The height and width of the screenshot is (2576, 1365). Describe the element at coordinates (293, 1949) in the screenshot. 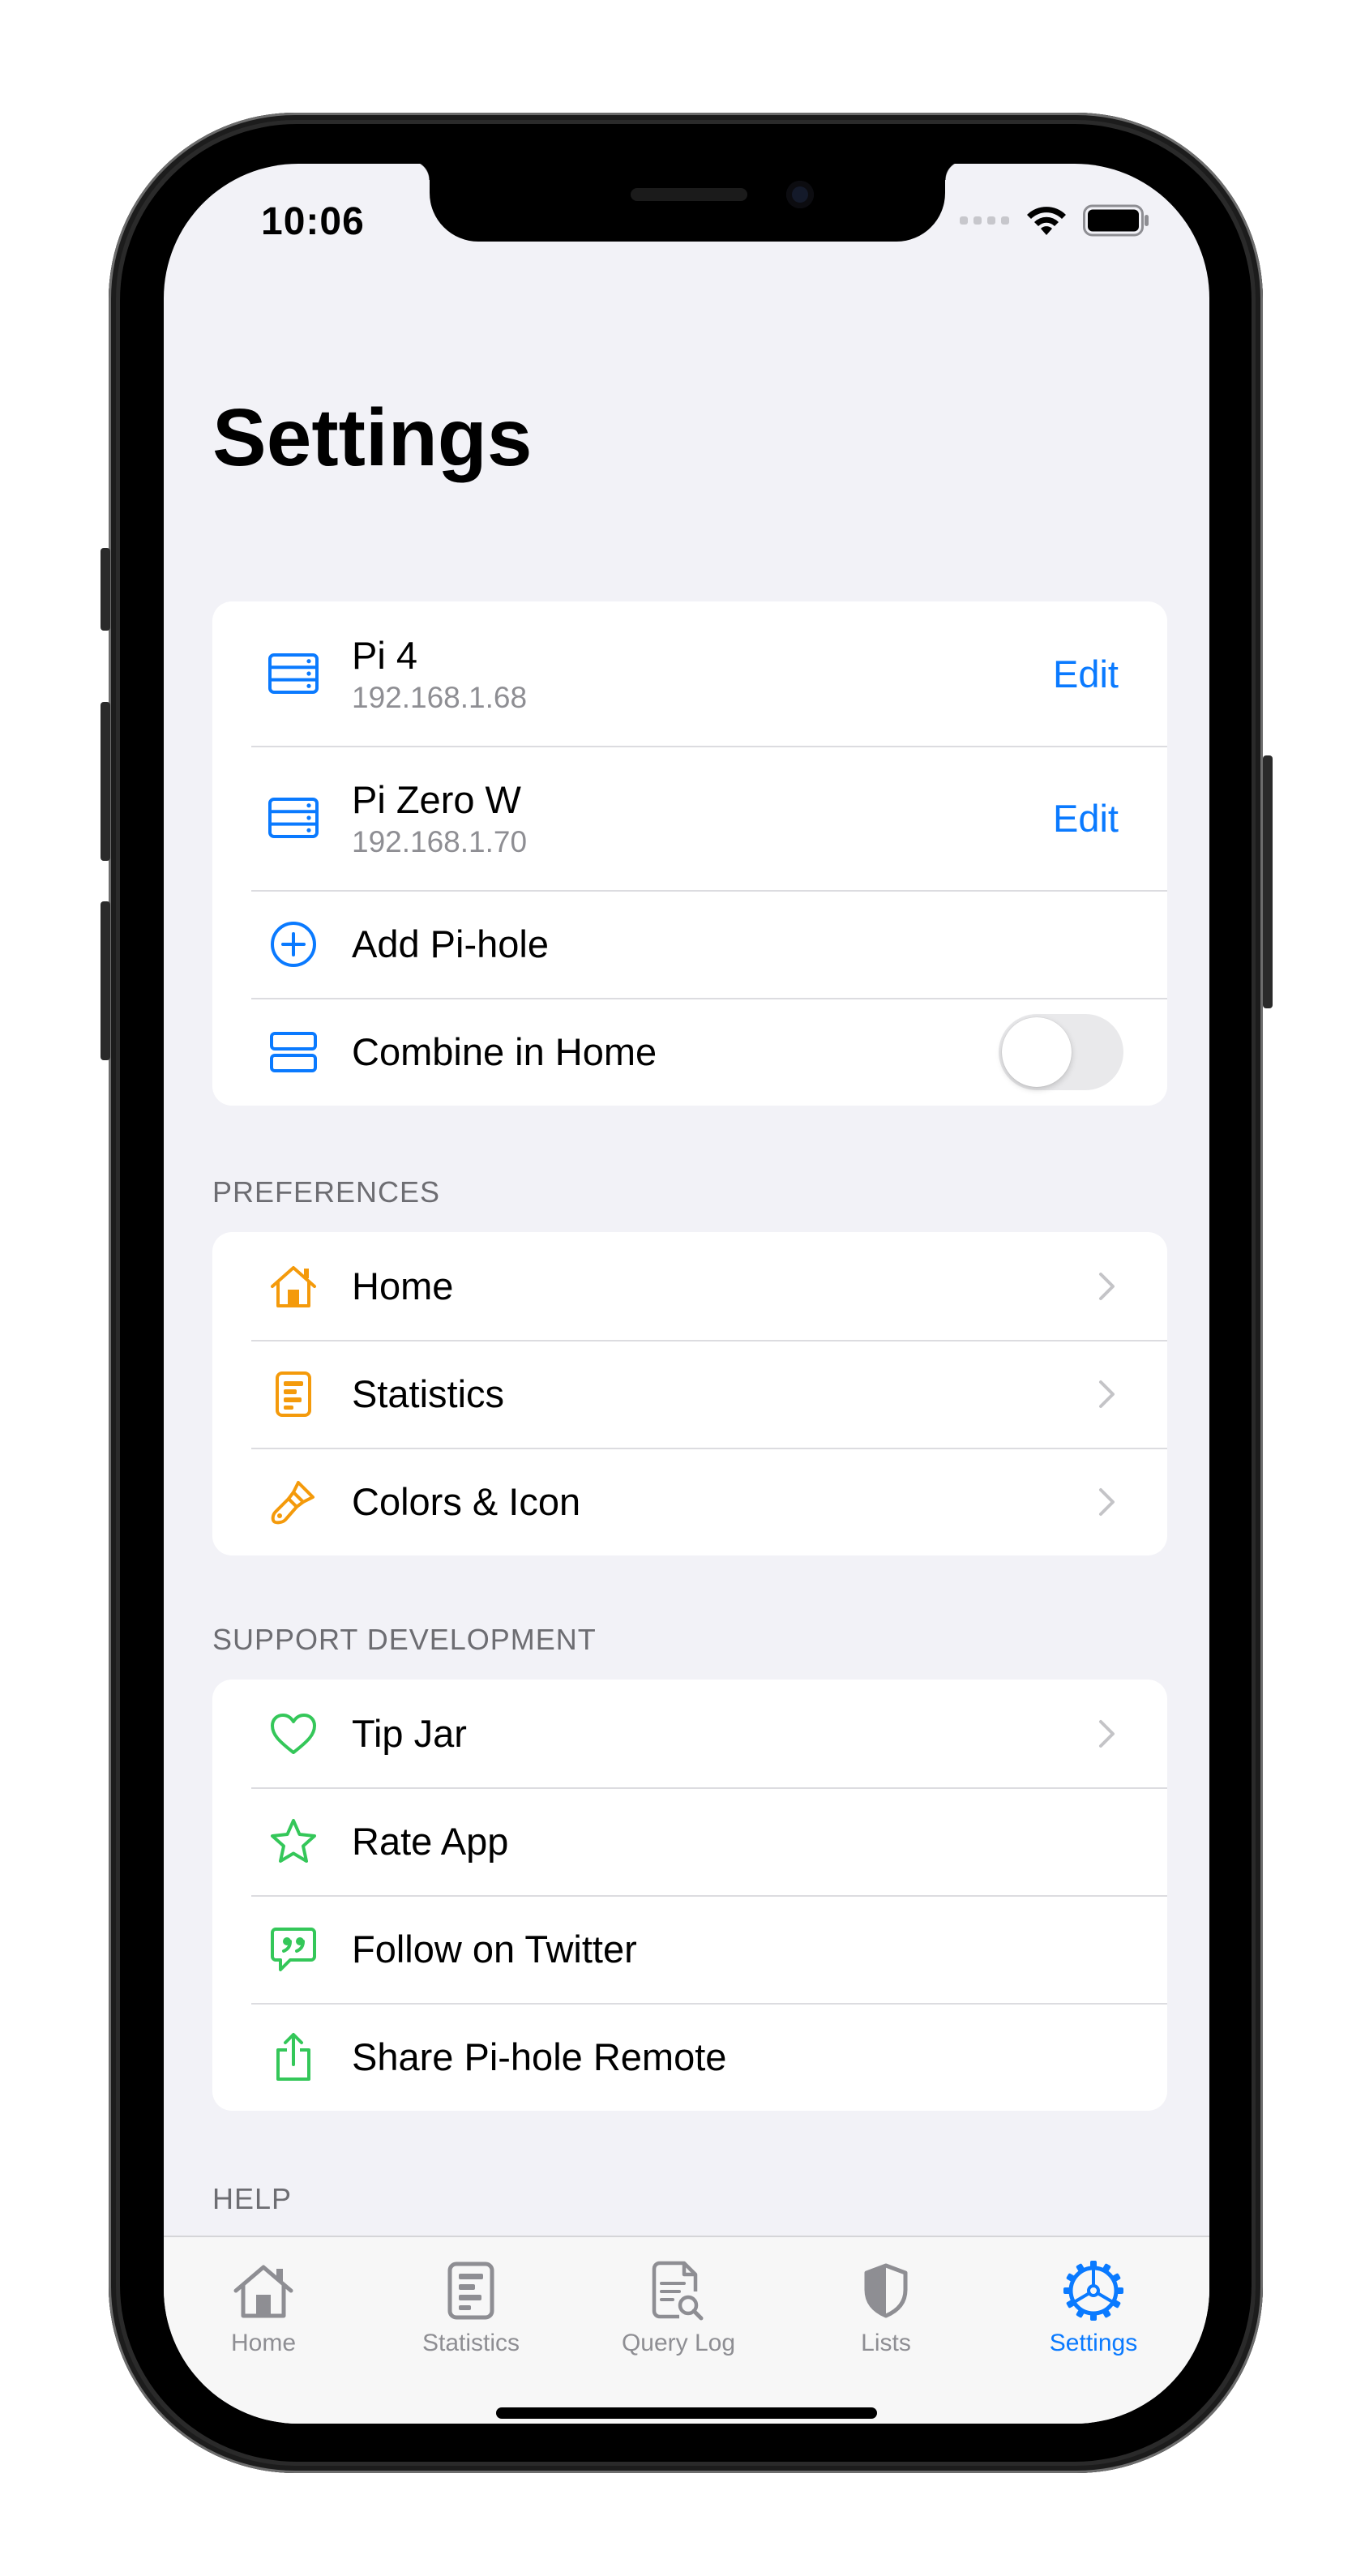

I see `quote-bubble-icon` at that location.